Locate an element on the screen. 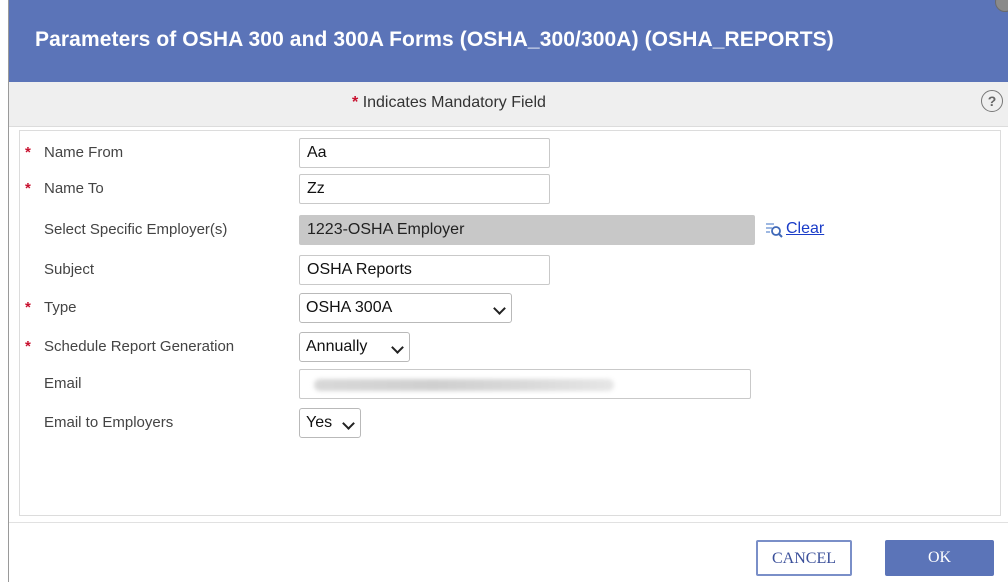 The width and height of the screenshot is (1008, 582). name-from-label: Name From is located at coordinates (84, 152).